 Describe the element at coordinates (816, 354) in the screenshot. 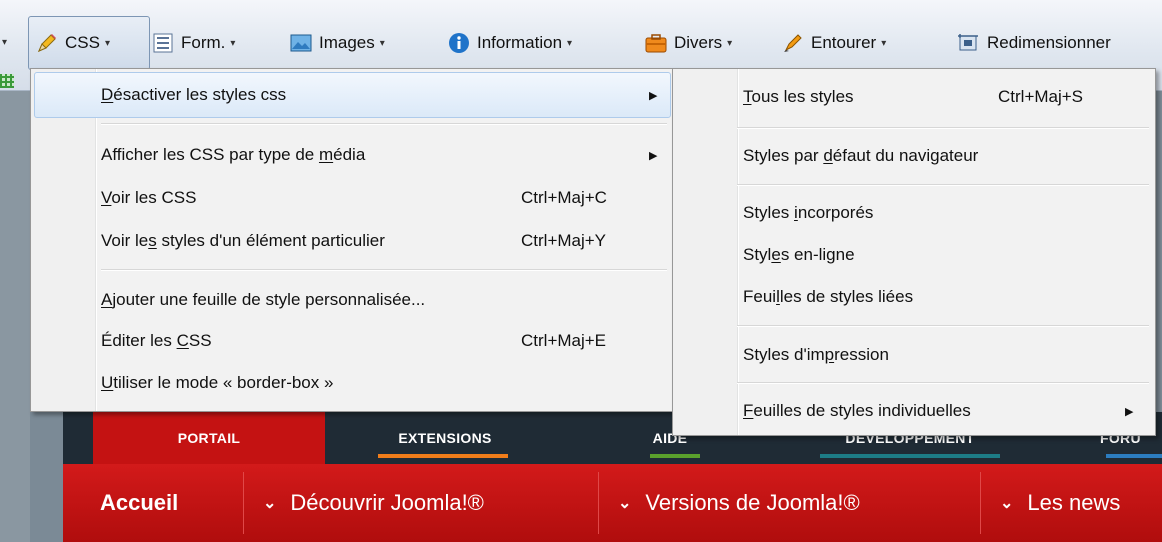

I see `menu-item-label: Styles d'impression` at that location.